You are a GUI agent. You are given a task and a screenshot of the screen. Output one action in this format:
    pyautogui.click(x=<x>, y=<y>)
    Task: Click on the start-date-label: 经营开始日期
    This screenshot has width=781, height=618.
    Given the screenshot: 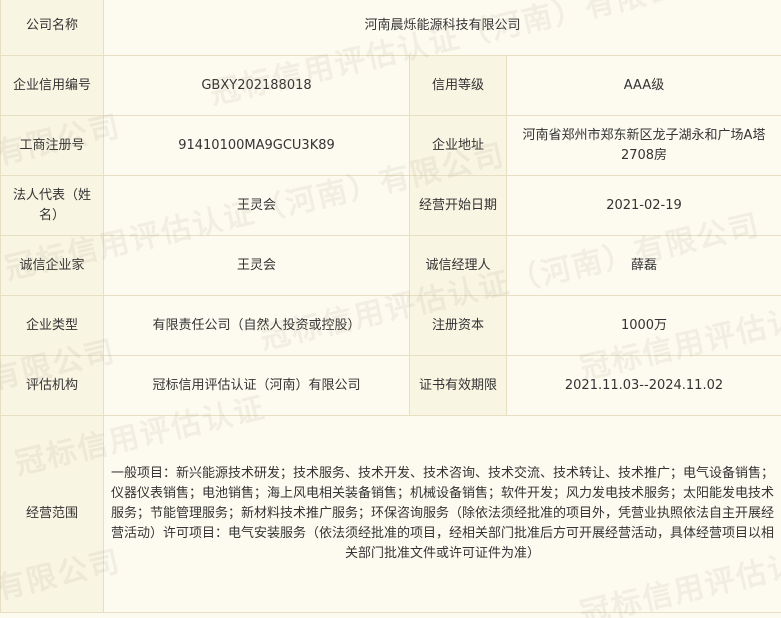 What is the action you would take?
    pyautogui.click(x=458, y=205)
    